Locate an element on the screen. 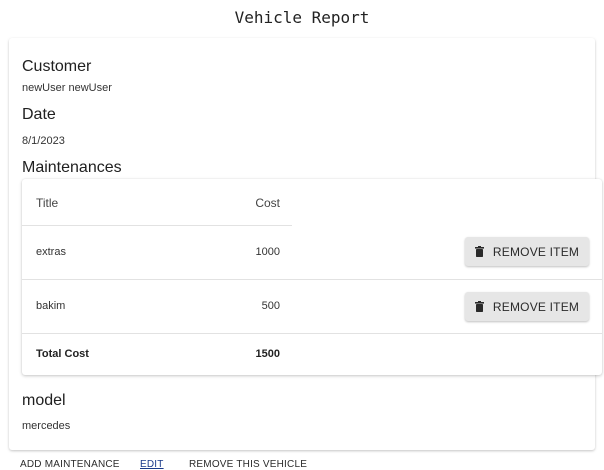  total-cost-value: 1500 is located at coordinates (267, 354).